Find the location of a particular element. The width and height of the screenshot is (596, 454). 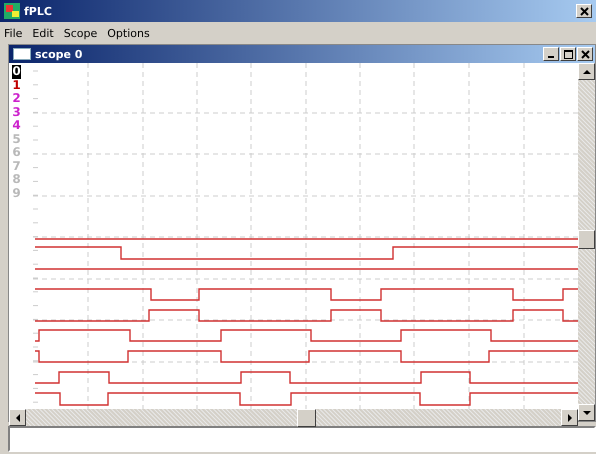

maximize-button is located at coordinates (568, 54).